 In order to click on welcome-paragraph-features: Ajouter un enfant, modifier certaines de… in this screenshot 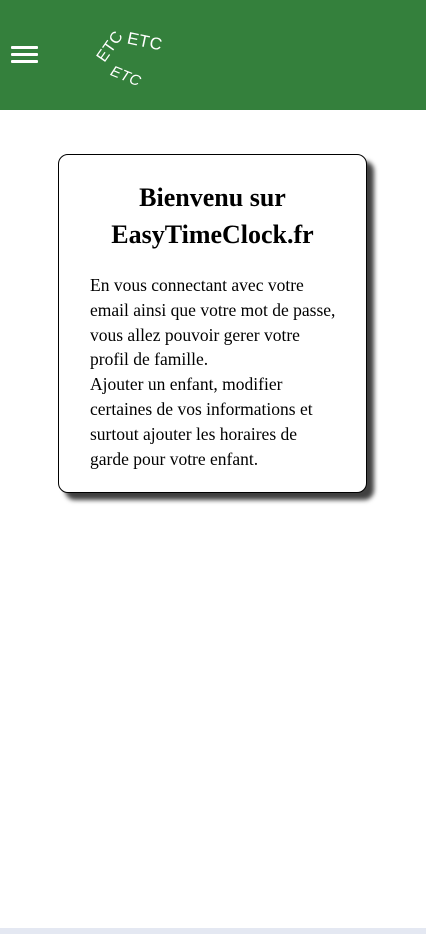, I will do `click(201, 421)`.